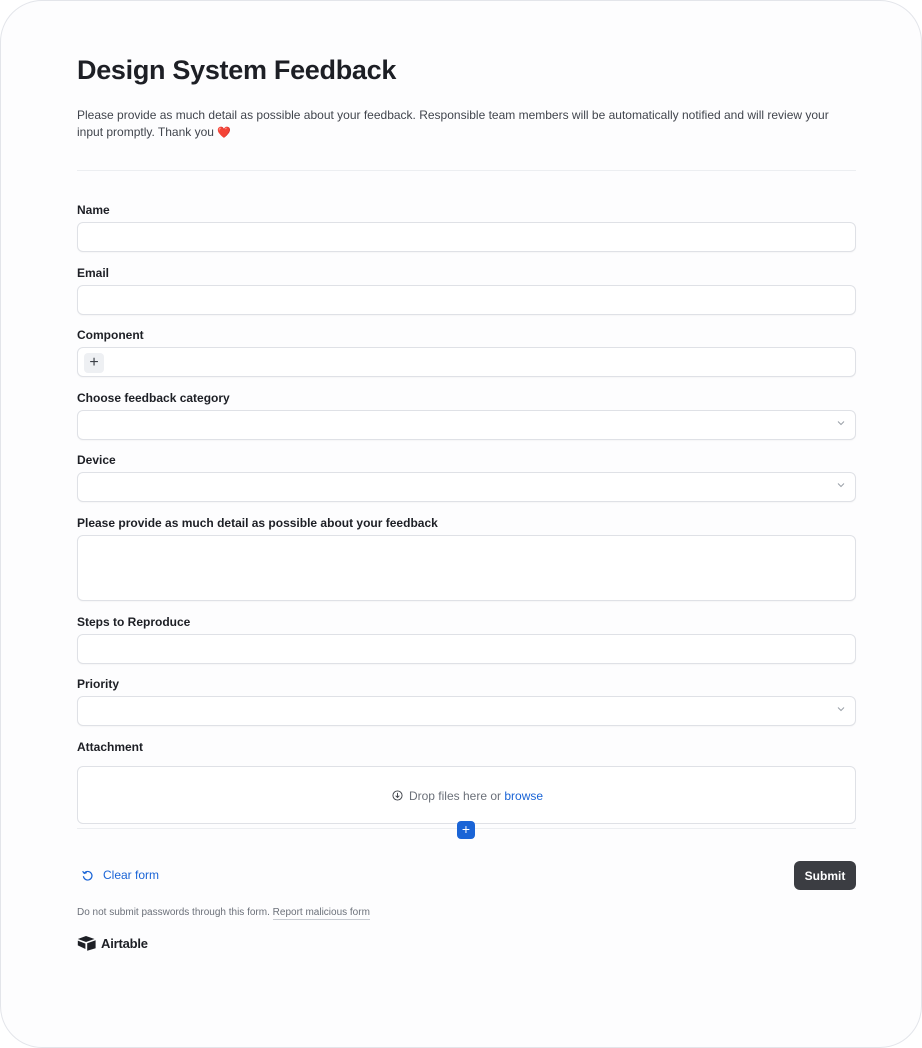 The image size is (922, 1048). Describe the element at coordinates (110, 335) in the screenshot. I see `component-label: Component` at that location.